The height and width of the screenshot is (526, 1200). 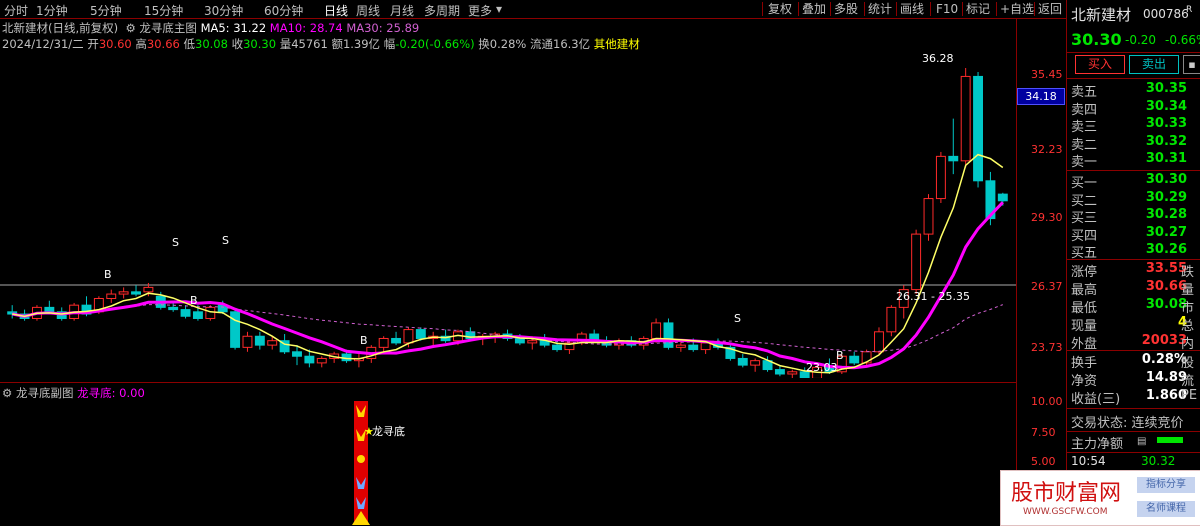 I want to click on stat-row: 最高 30.66 量, so click(x=1133, y=288).